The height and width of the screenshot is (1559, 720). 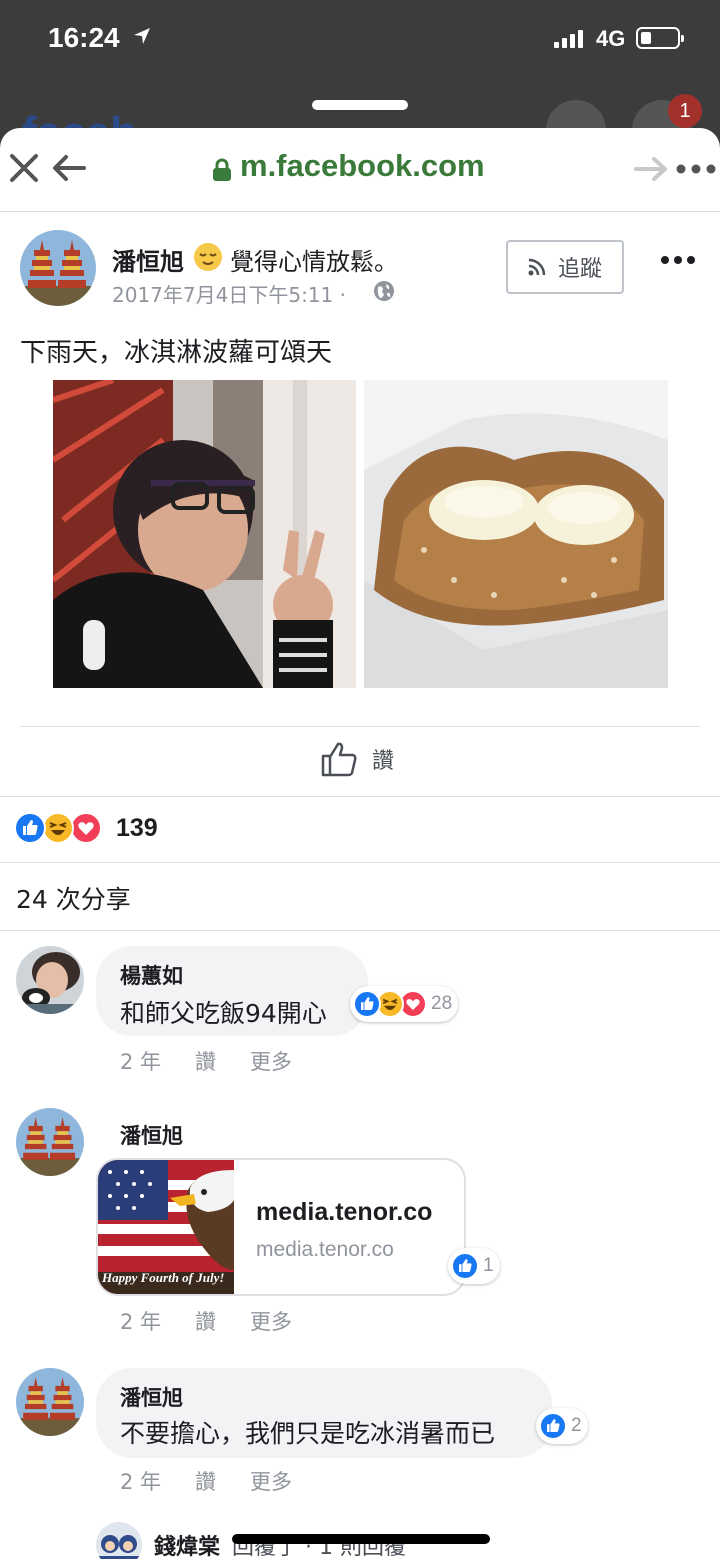 I want to click on close-icon, so click(x=24, y=168).